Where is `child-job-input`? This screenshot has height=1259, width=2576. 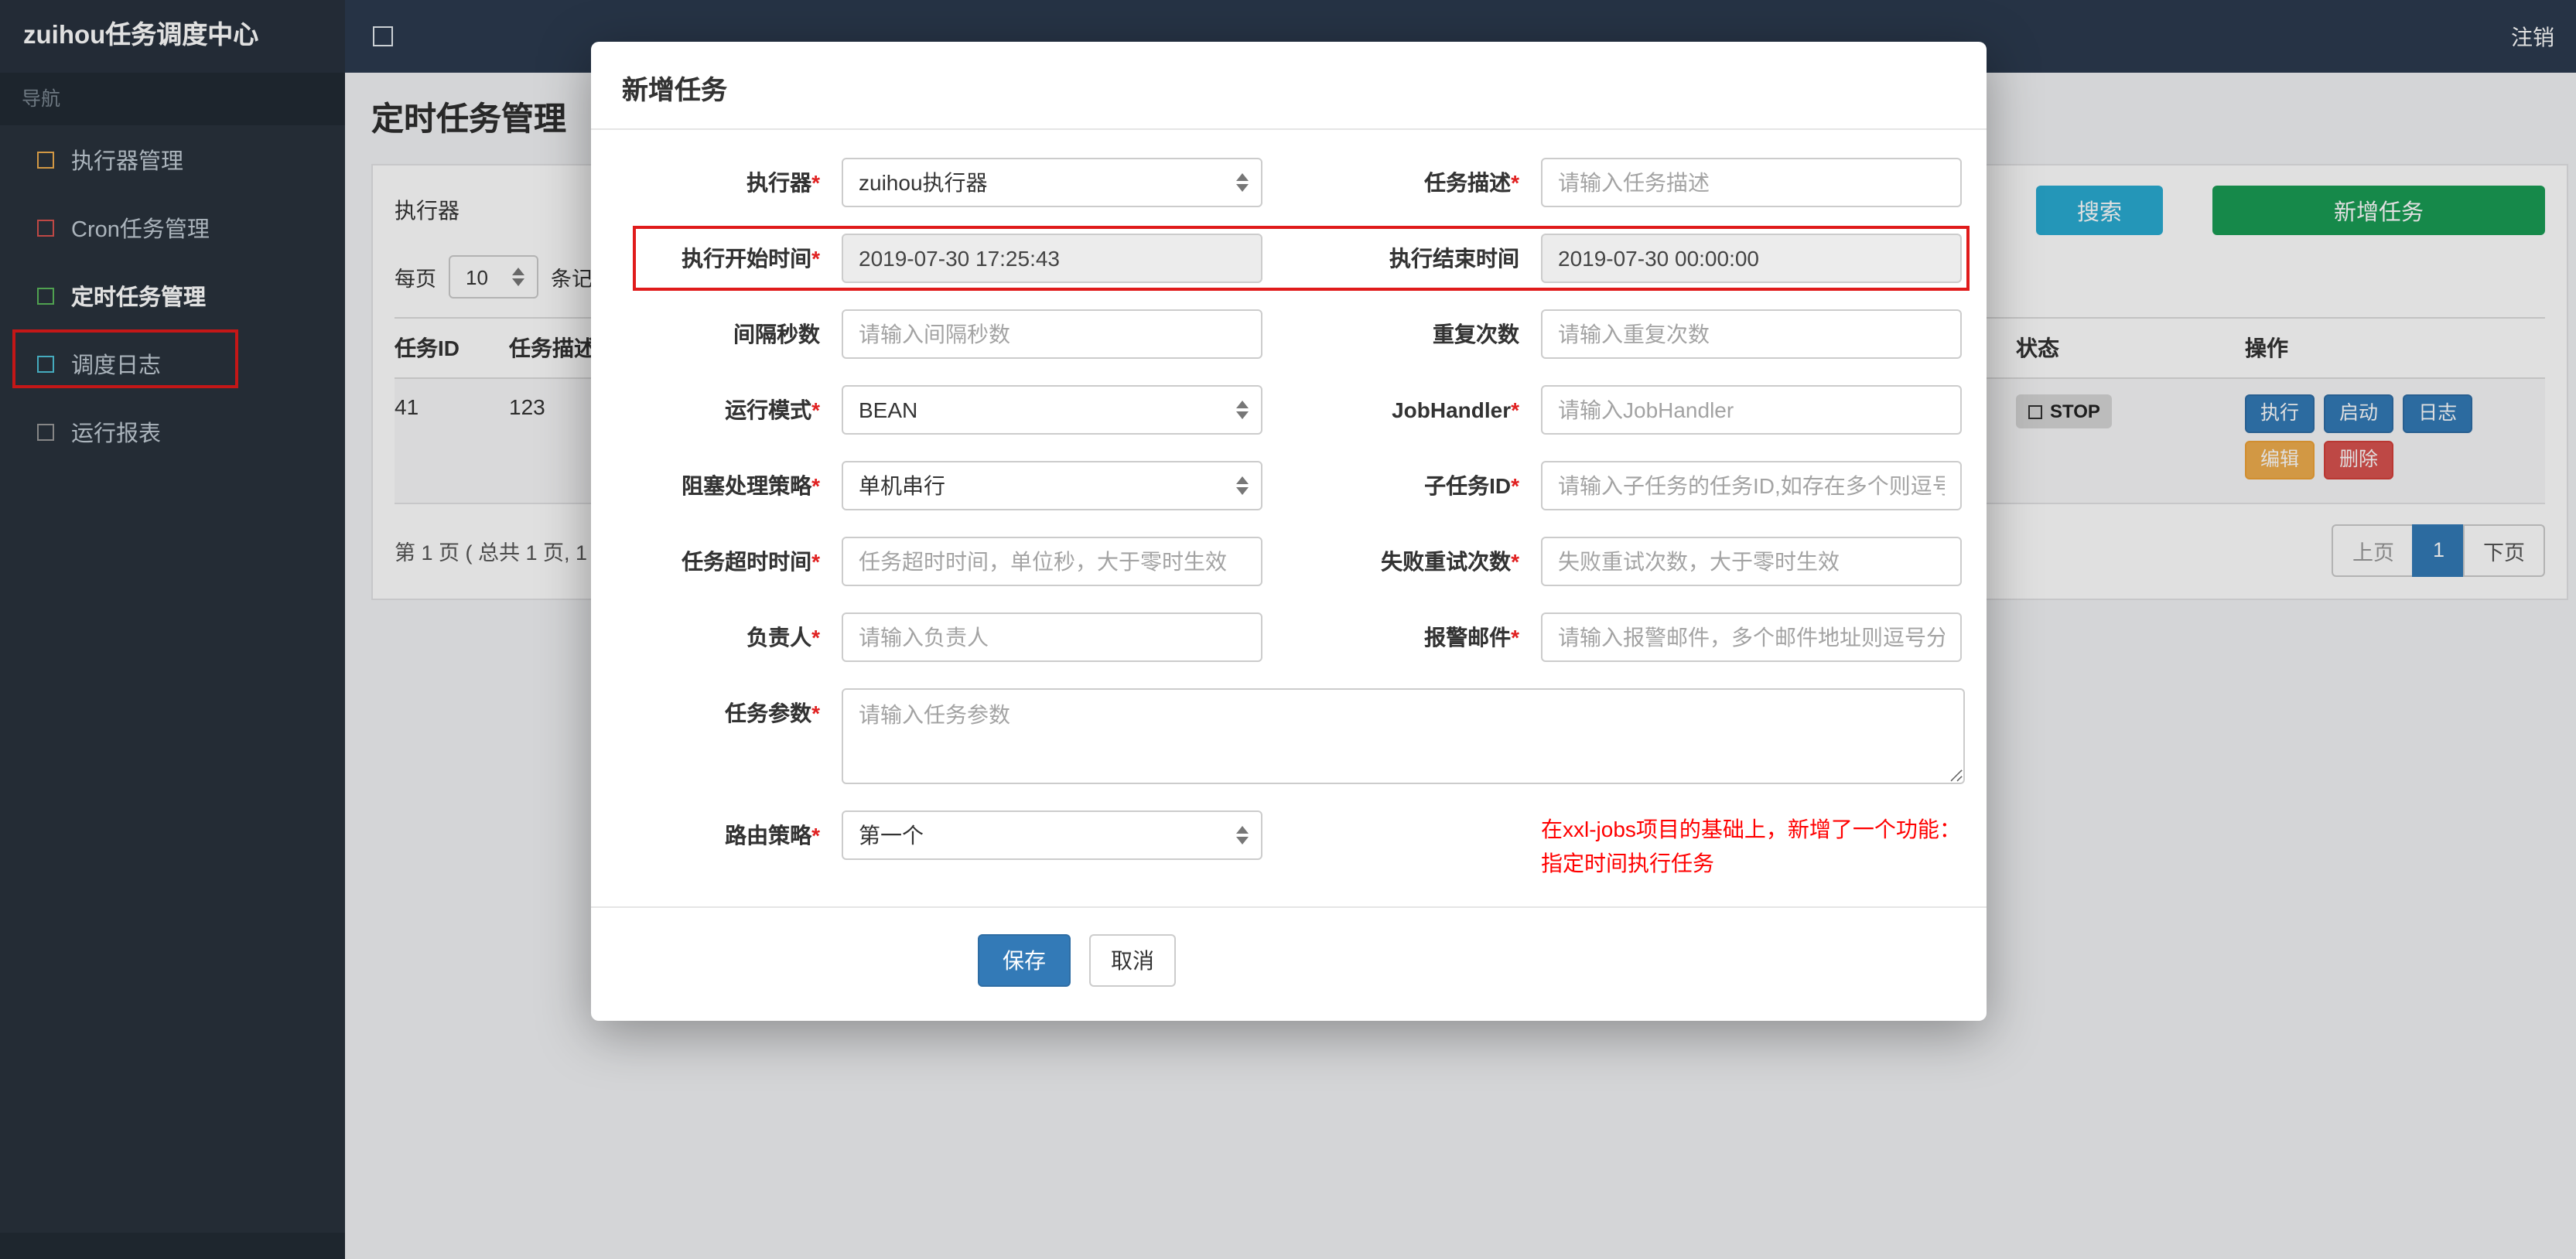 child-job-input is located at coordinates (1751, 486).